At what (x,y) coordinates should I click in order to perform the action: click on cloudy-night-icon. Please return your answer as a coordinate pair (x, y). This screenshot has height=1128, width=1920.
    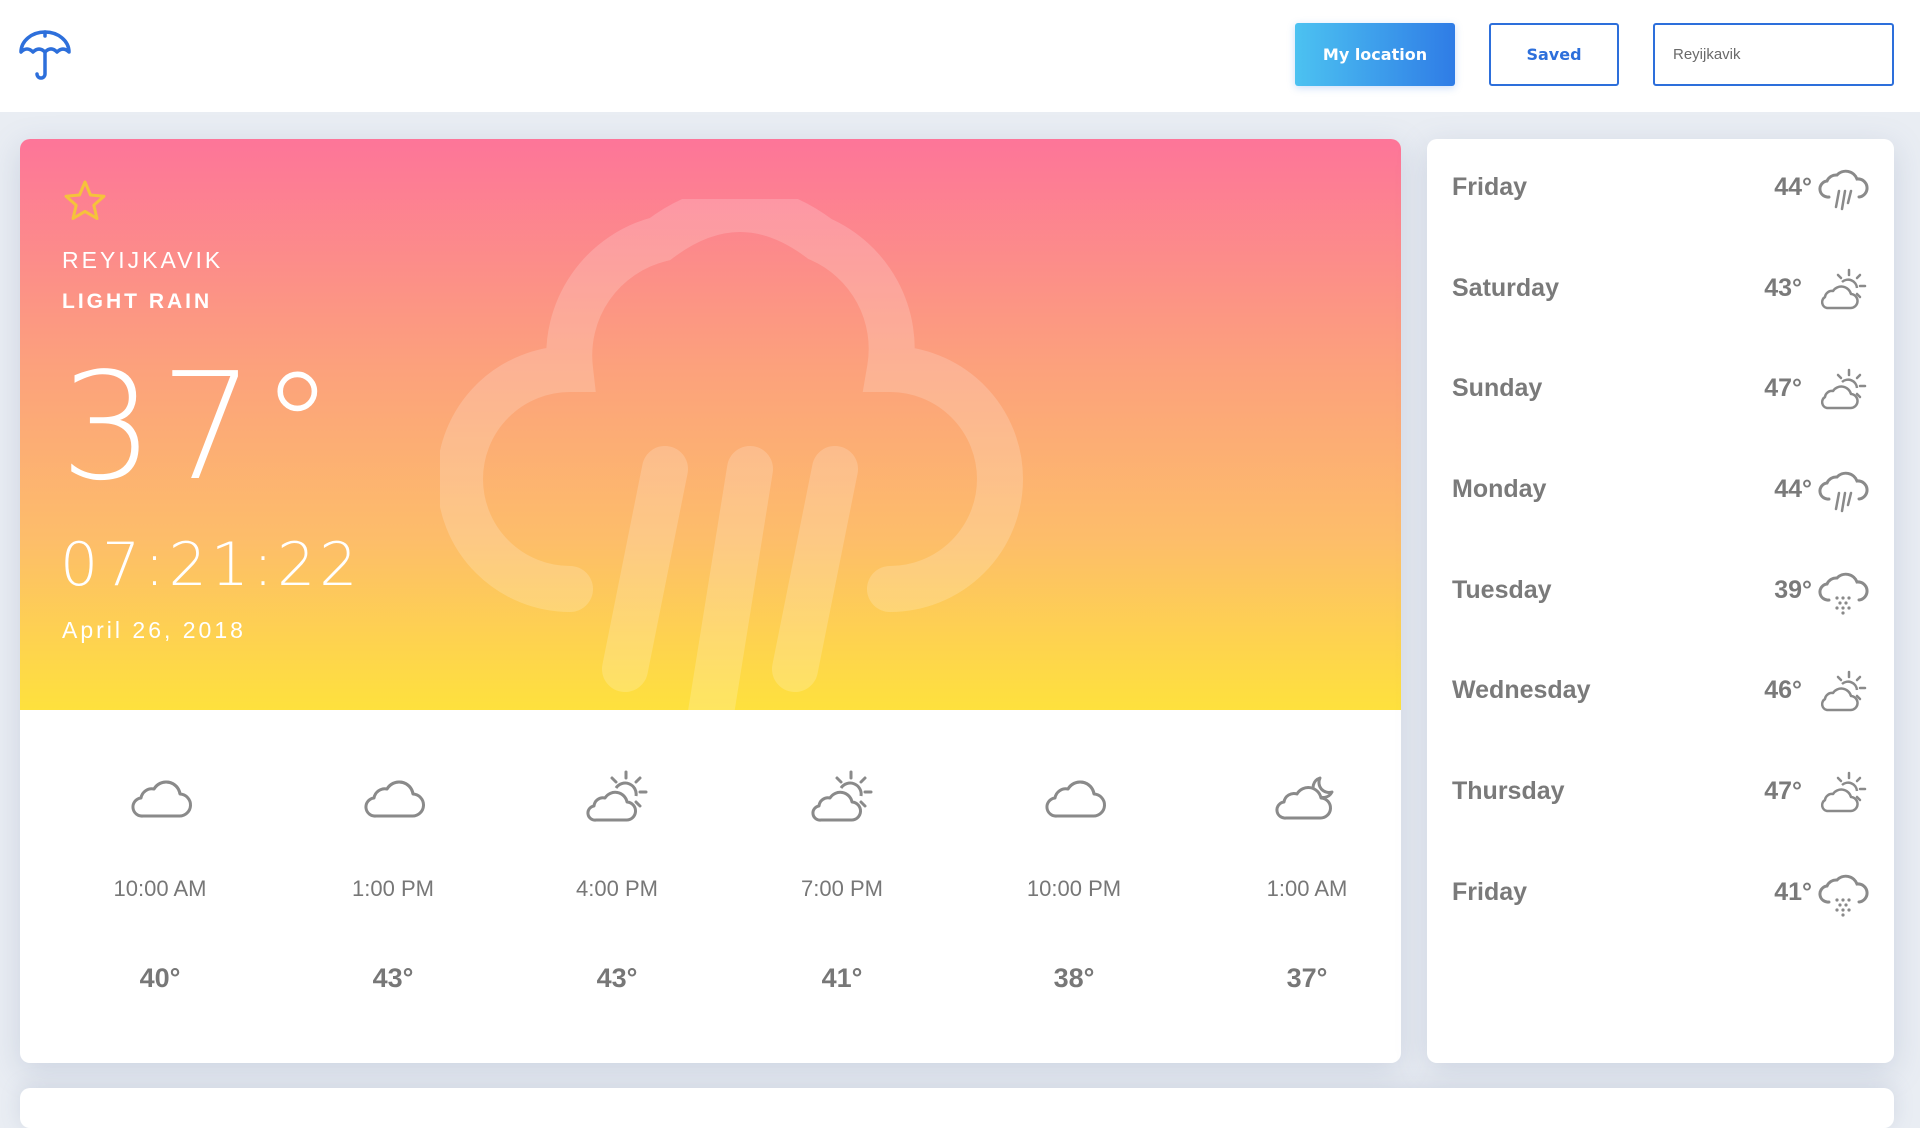
    Looking at the image, I should click on (1307, 798).